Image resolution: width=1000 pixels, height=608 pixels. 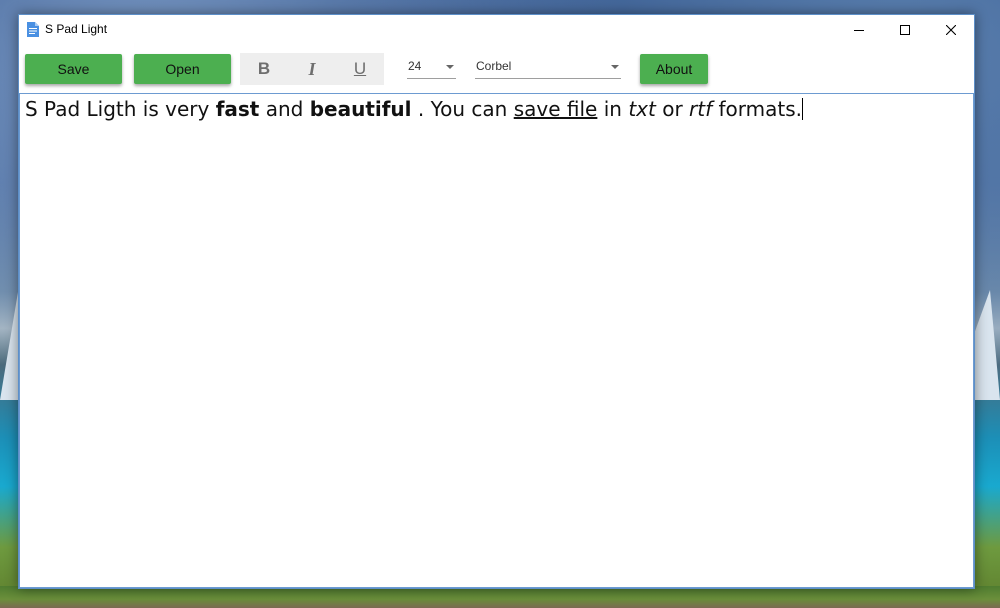 I want to click on underline-button: U, so click(x=360, y=69).